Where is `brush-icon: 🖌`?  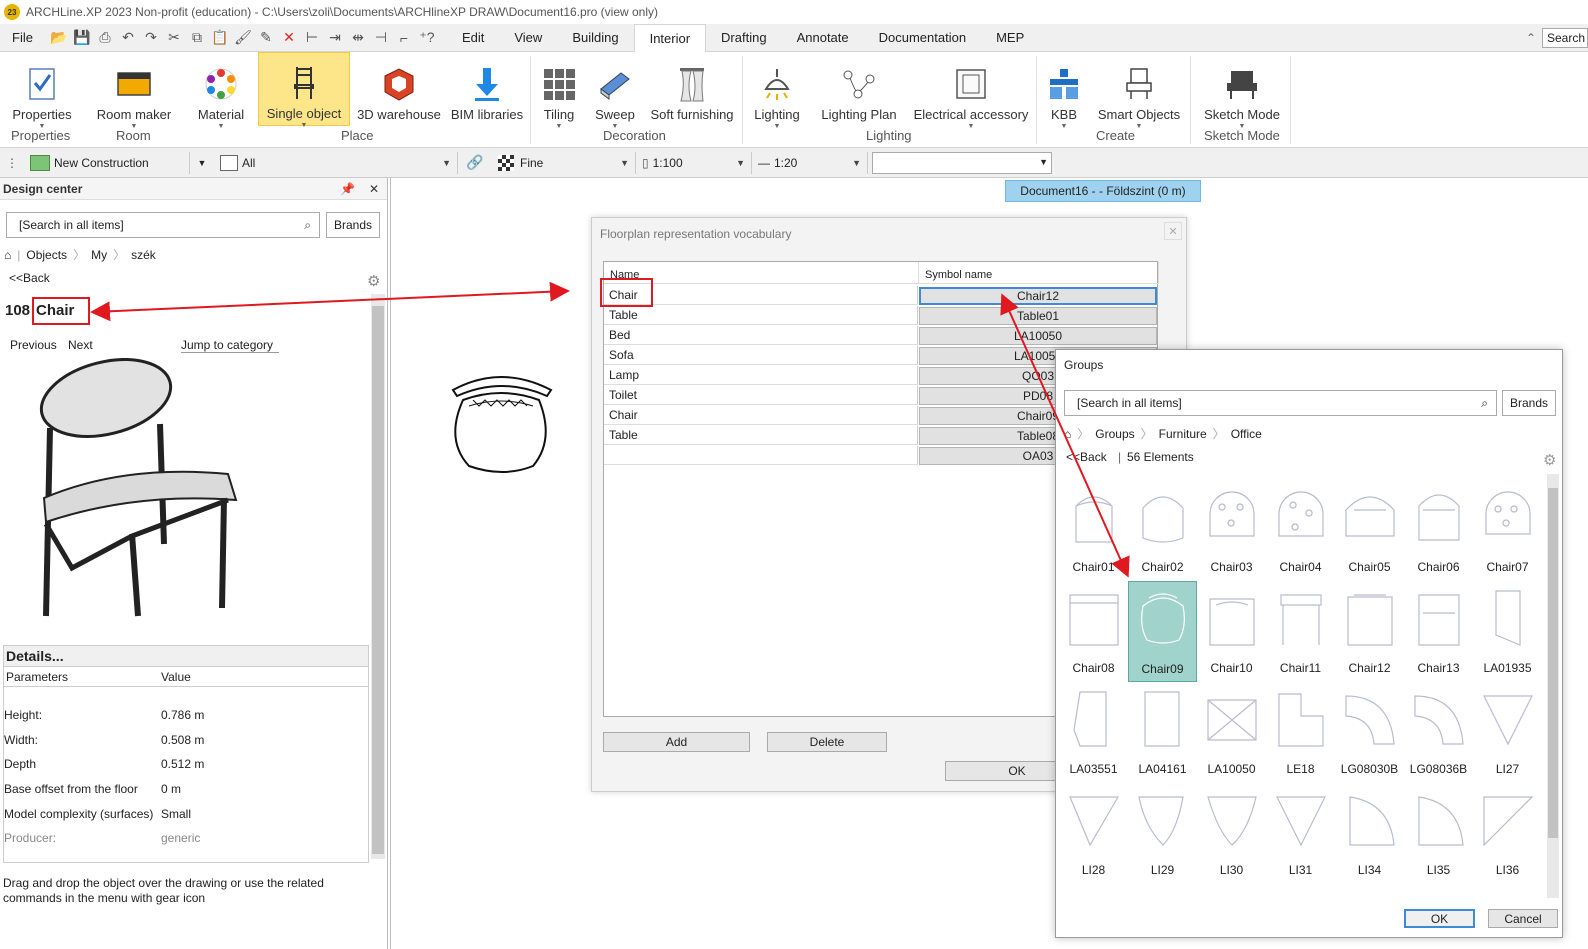 brush-icon: 🖌 is located at coordinates (243, 38).